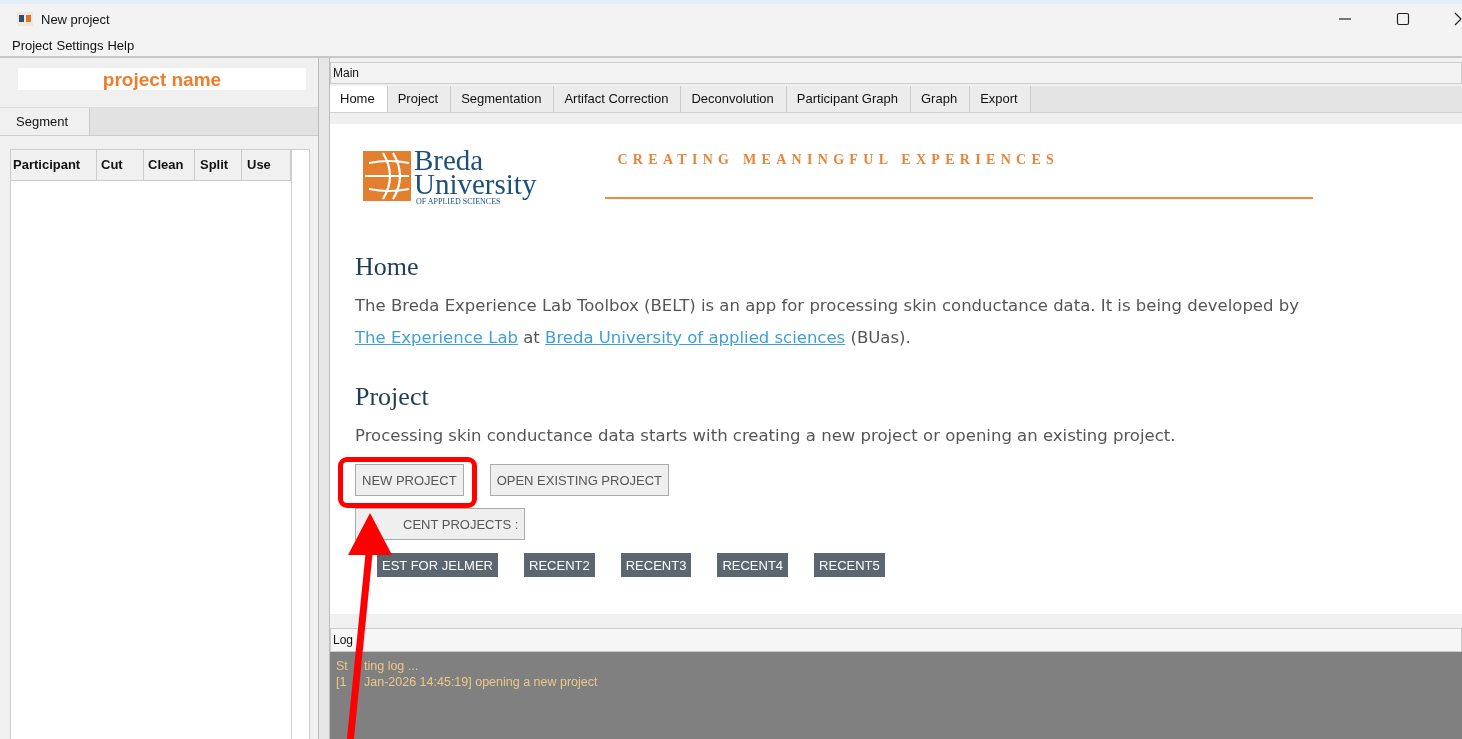 The image size is (1462, 739). What do you see at coordinates (409, 480) in the screenshot?
I see `project-button: NEW PROJECT` at bounding box center [409, 480].